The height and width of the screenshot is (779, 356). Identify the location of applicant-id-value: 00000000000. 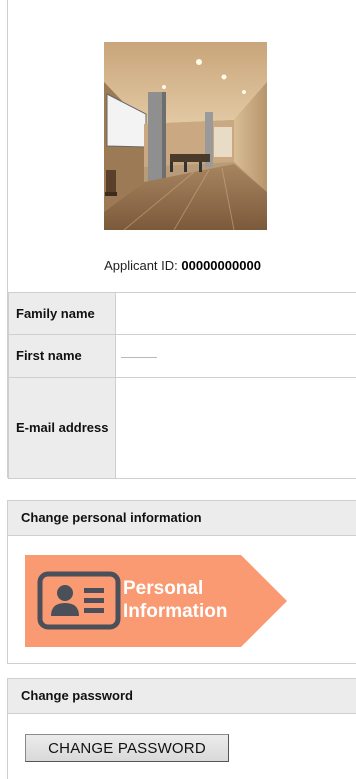
(221, 265).